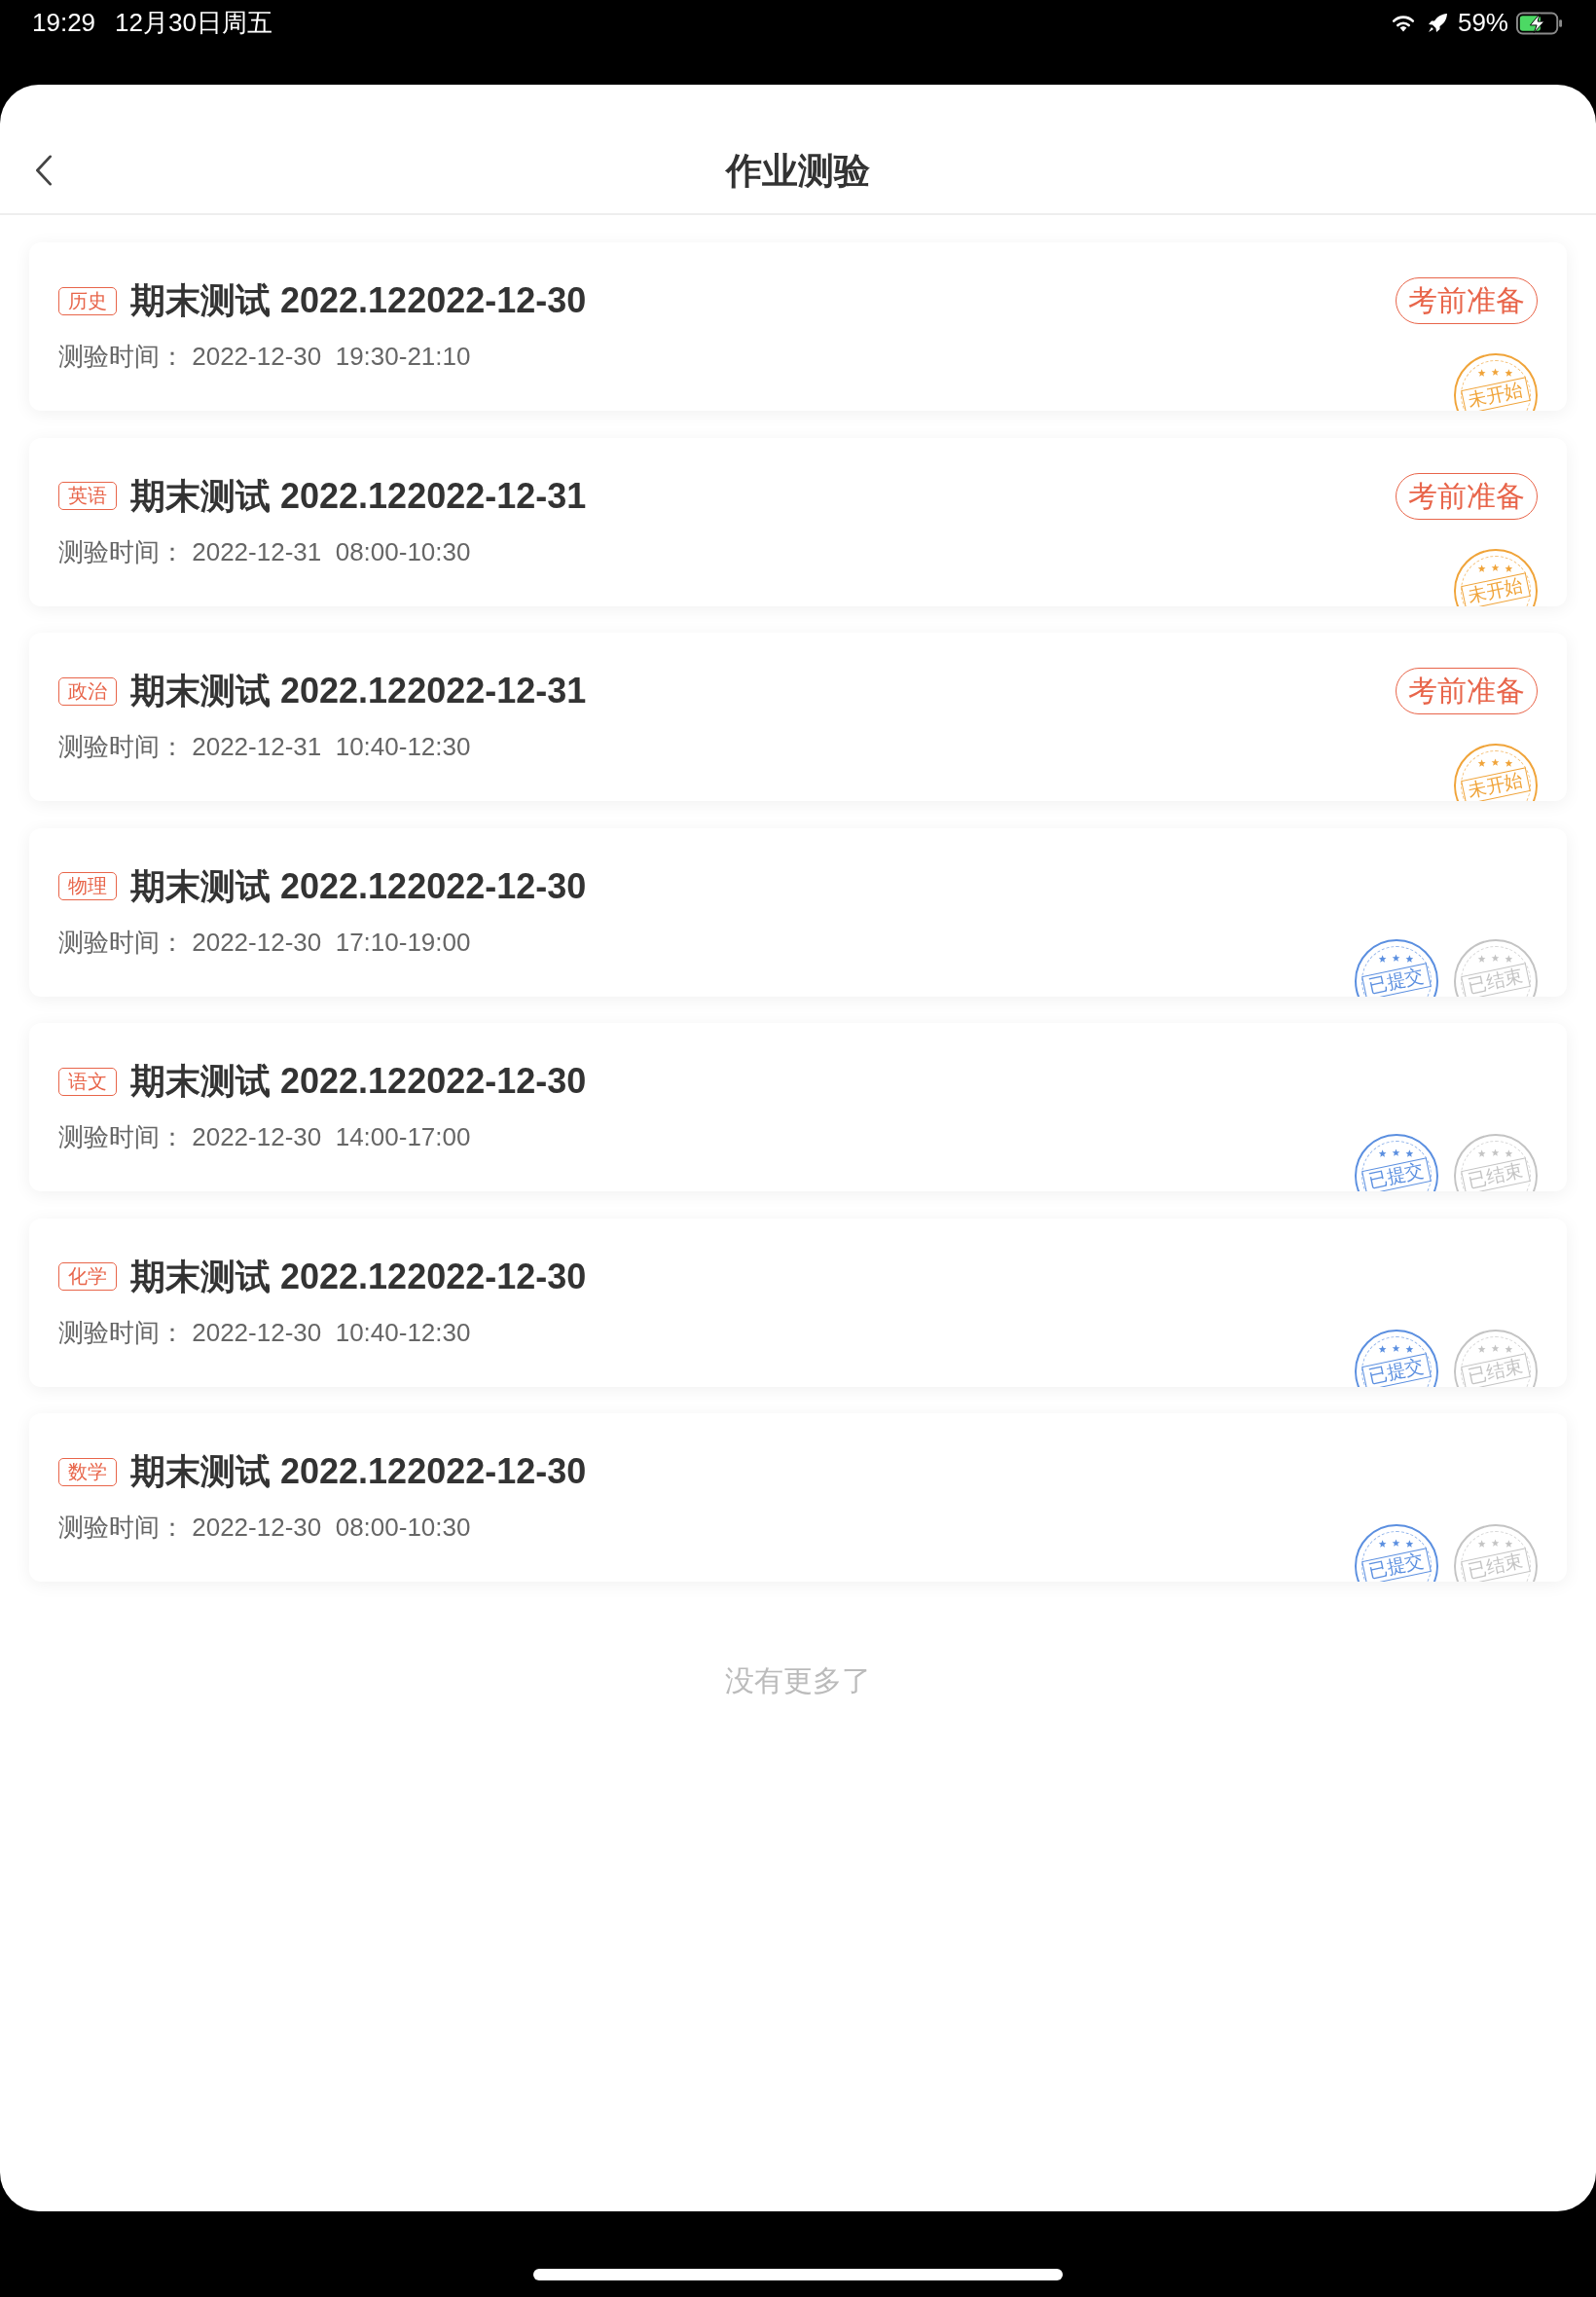  Describe the element at coordinates (88, 1471) in the screenshot. I see `subject-tag: 数学` at that location.